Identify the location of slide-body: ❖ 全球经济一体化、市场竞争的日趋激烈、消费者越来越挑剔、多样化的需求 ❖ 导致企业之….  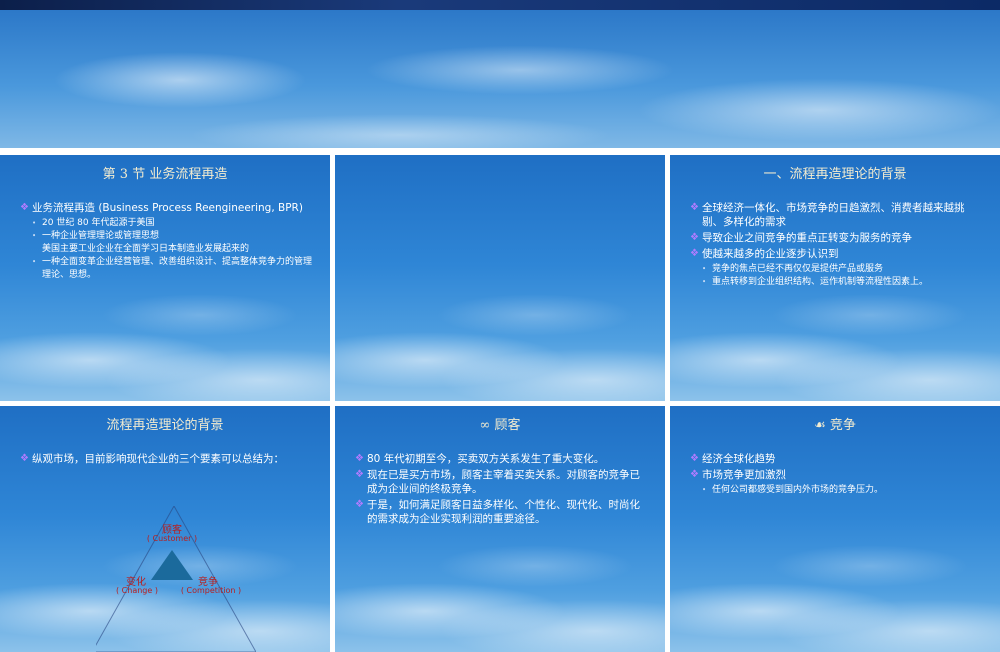
(836, 245).